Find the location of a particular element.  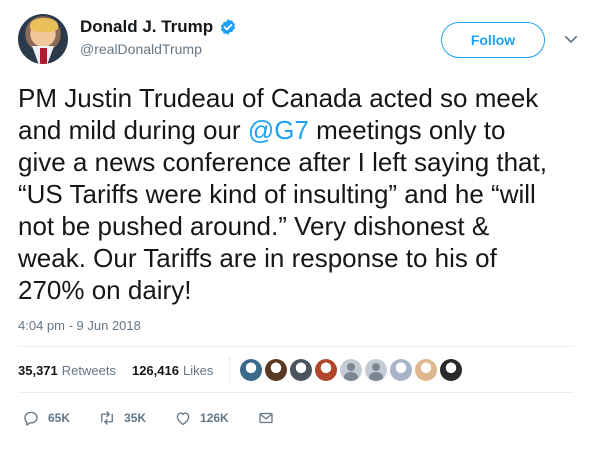

tweet-line: and mild during our @G7 meetings only to is located at coordinates (298, 130).